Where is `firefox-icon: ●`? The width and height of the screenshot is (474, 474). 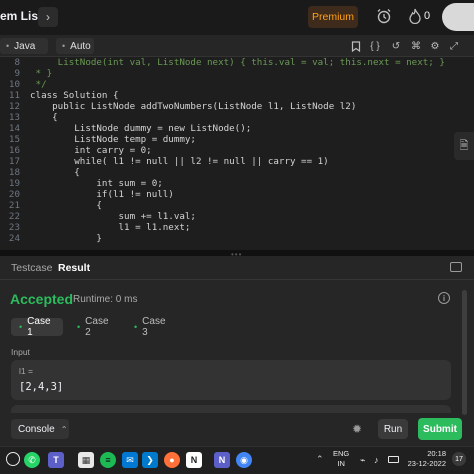
firefox-icon: ● is located at coordinates (172, 460).